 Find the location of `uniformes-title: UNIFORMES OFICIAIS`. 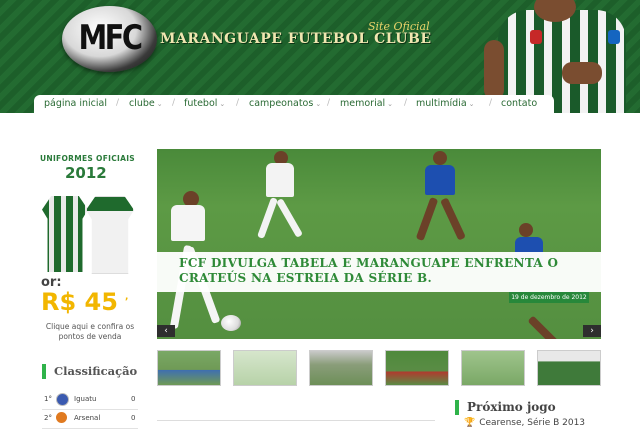

uniformes-title: UNIFORMES OFICIAIS is located at coordinates (88, 158).